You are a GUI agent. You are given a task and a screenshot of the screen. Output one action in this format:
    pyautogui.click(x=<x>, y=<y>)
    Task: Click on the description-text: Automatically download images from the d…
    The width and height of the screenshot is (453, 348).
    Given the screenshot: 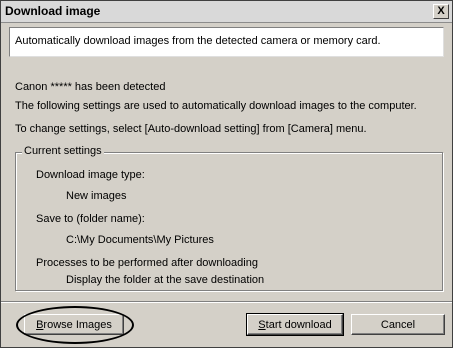 What is the action you would take?
    pyautogui.click(x=198, y=41)
    